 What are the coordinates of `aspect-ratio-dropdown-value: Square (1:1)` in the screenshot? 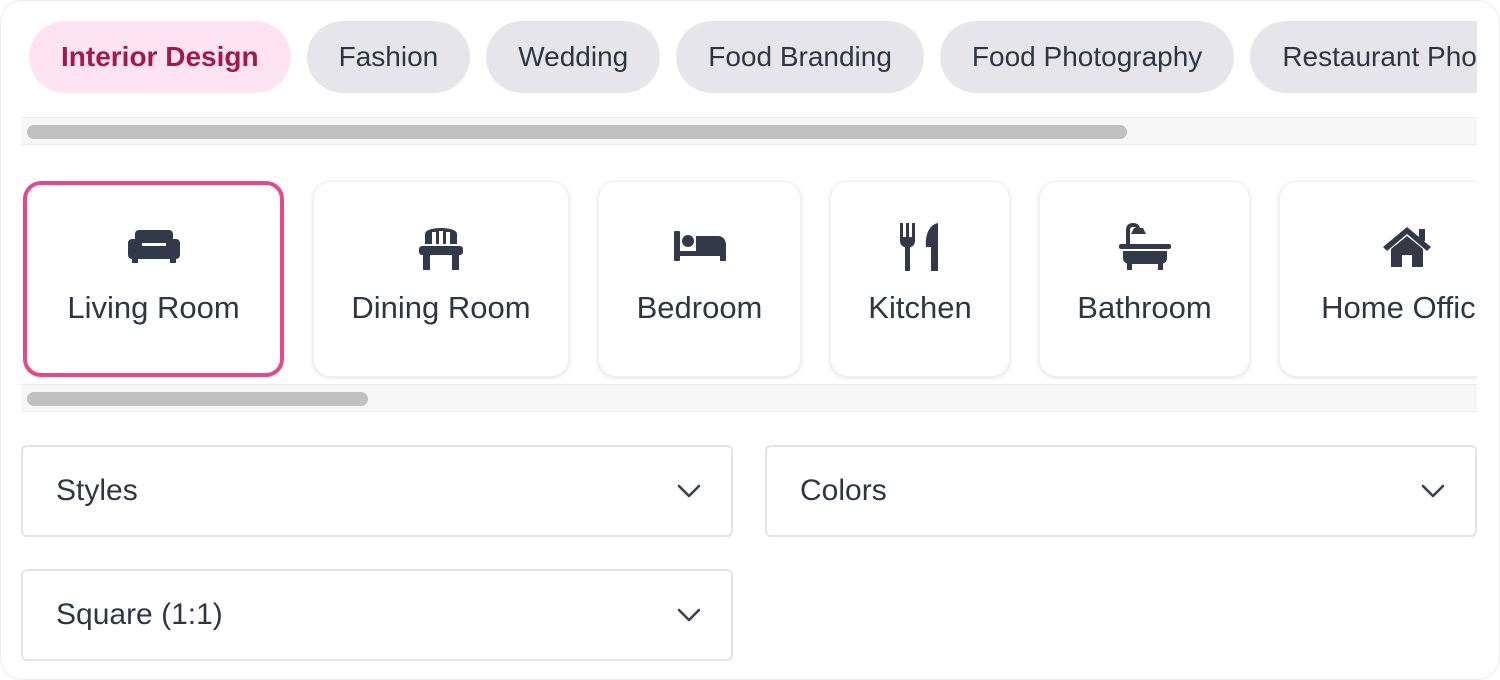 It's located at (139, 614).